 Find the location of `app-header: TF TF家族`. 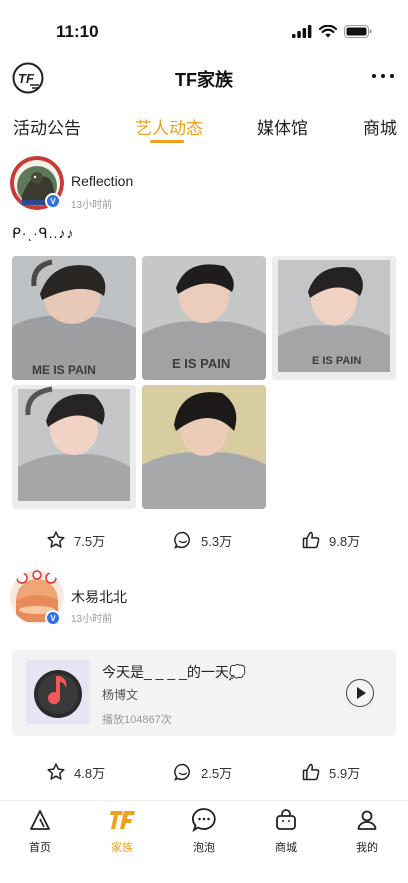

app-header: TF TF家族 is located at coordinates (204, 78).